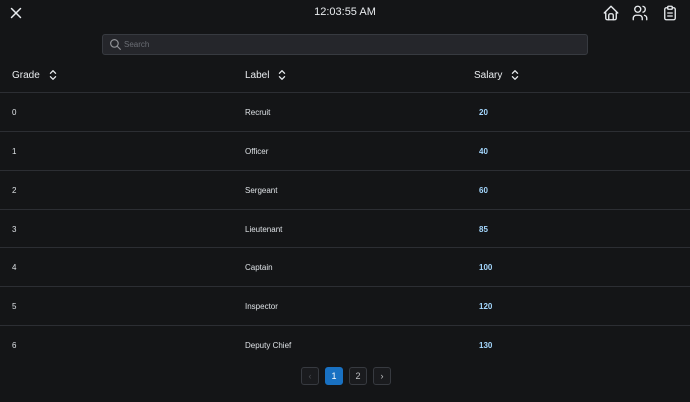  Describe the element at coordinates (14, 151) in the screenshot. I see `cell-grade: 1` at that location.